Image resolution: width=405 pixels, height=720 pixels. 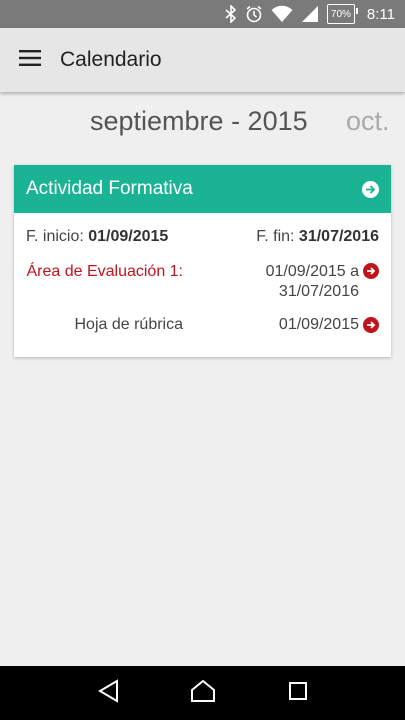 I want to click on alarm-icon, so click(x=254, y=14).